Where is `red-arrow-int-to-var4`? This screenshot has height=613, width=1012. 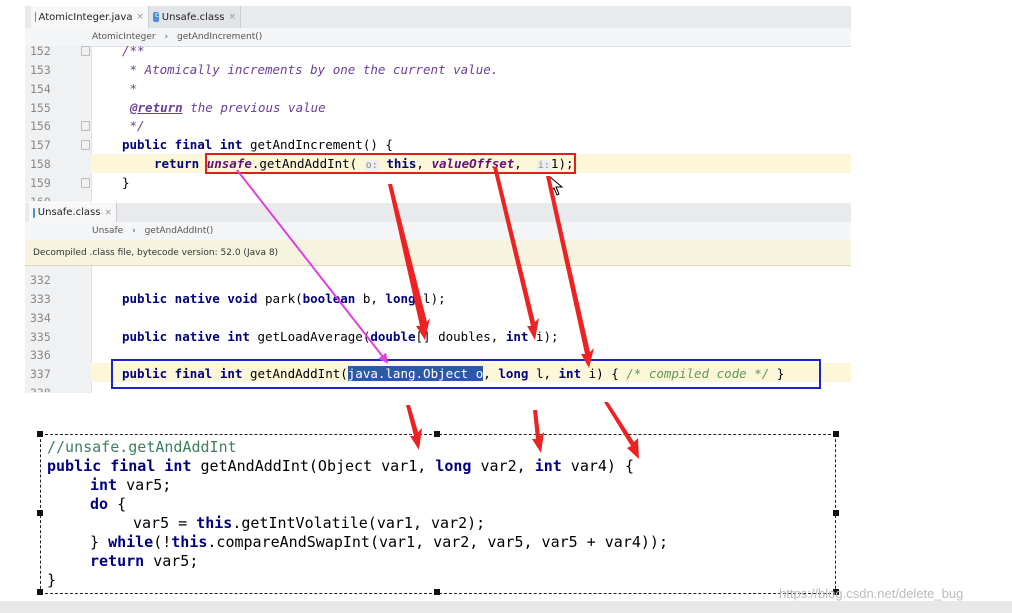
red-arrow-int-to-var4 is located at coordinates (621, 430).